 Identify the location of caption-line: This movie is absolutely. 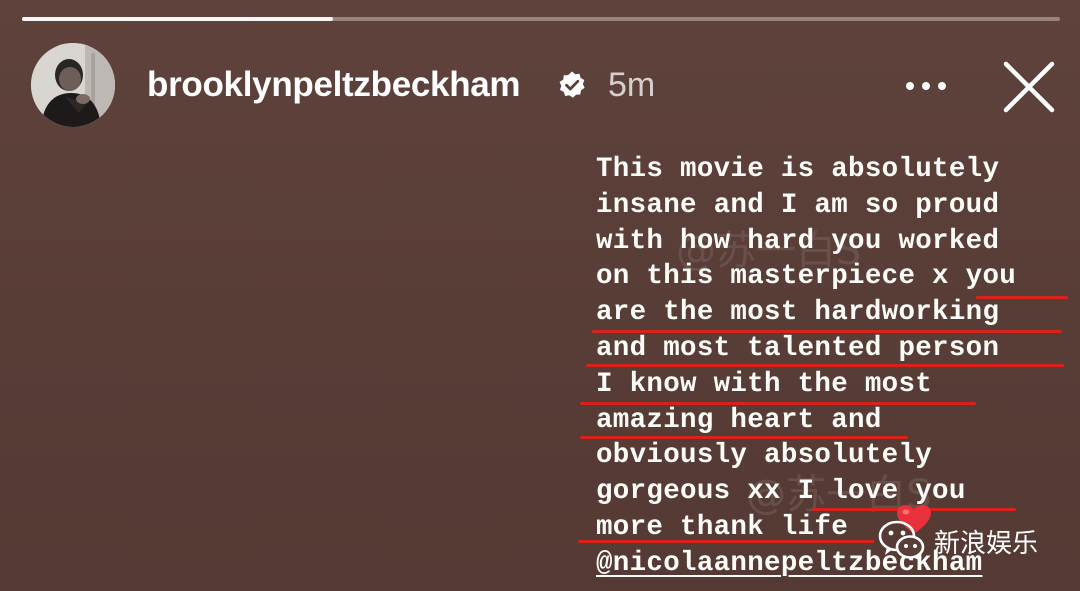
(798, 169).